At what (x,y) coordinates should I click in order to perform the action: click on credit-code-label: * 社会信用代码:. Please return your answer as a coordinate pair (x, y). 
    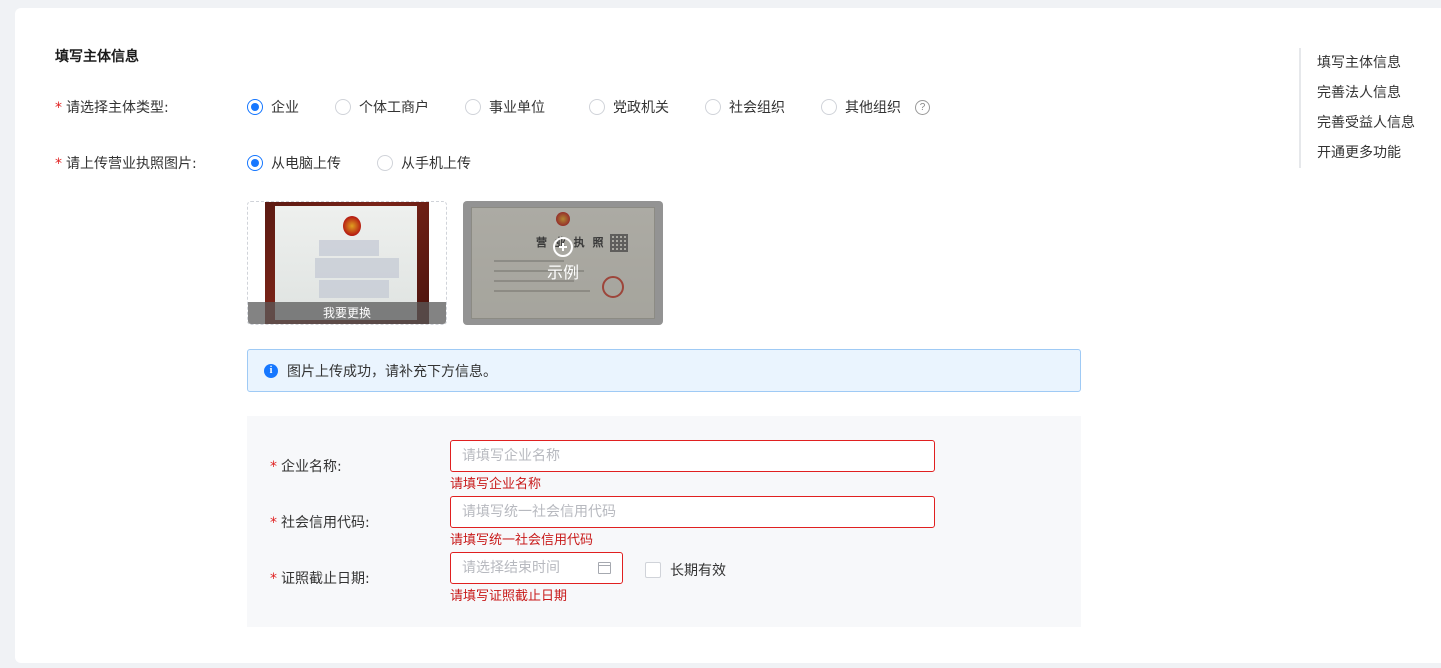
    Looking at the image, I should click on (320, 522).